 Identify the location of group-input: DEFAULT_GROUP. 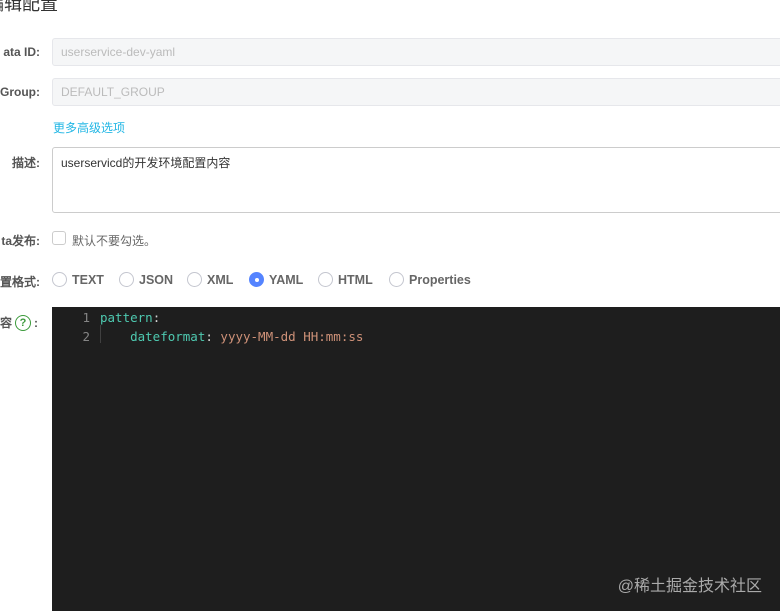
(416, 92).